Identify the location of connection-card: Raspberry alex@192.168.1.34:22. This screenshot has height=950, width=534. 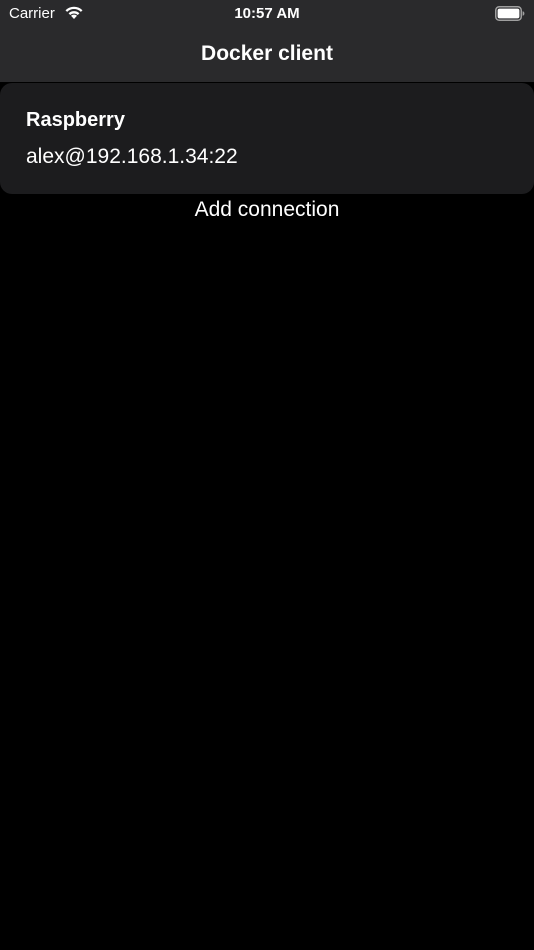
(267, 138).